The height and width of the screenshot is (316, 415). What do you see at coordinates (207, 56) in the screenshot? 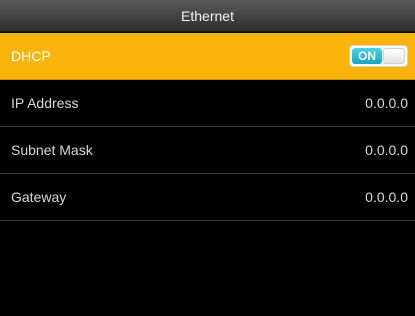
I see `settings-row-dhcp: DHCP ON` at bounding box center [207, 56].